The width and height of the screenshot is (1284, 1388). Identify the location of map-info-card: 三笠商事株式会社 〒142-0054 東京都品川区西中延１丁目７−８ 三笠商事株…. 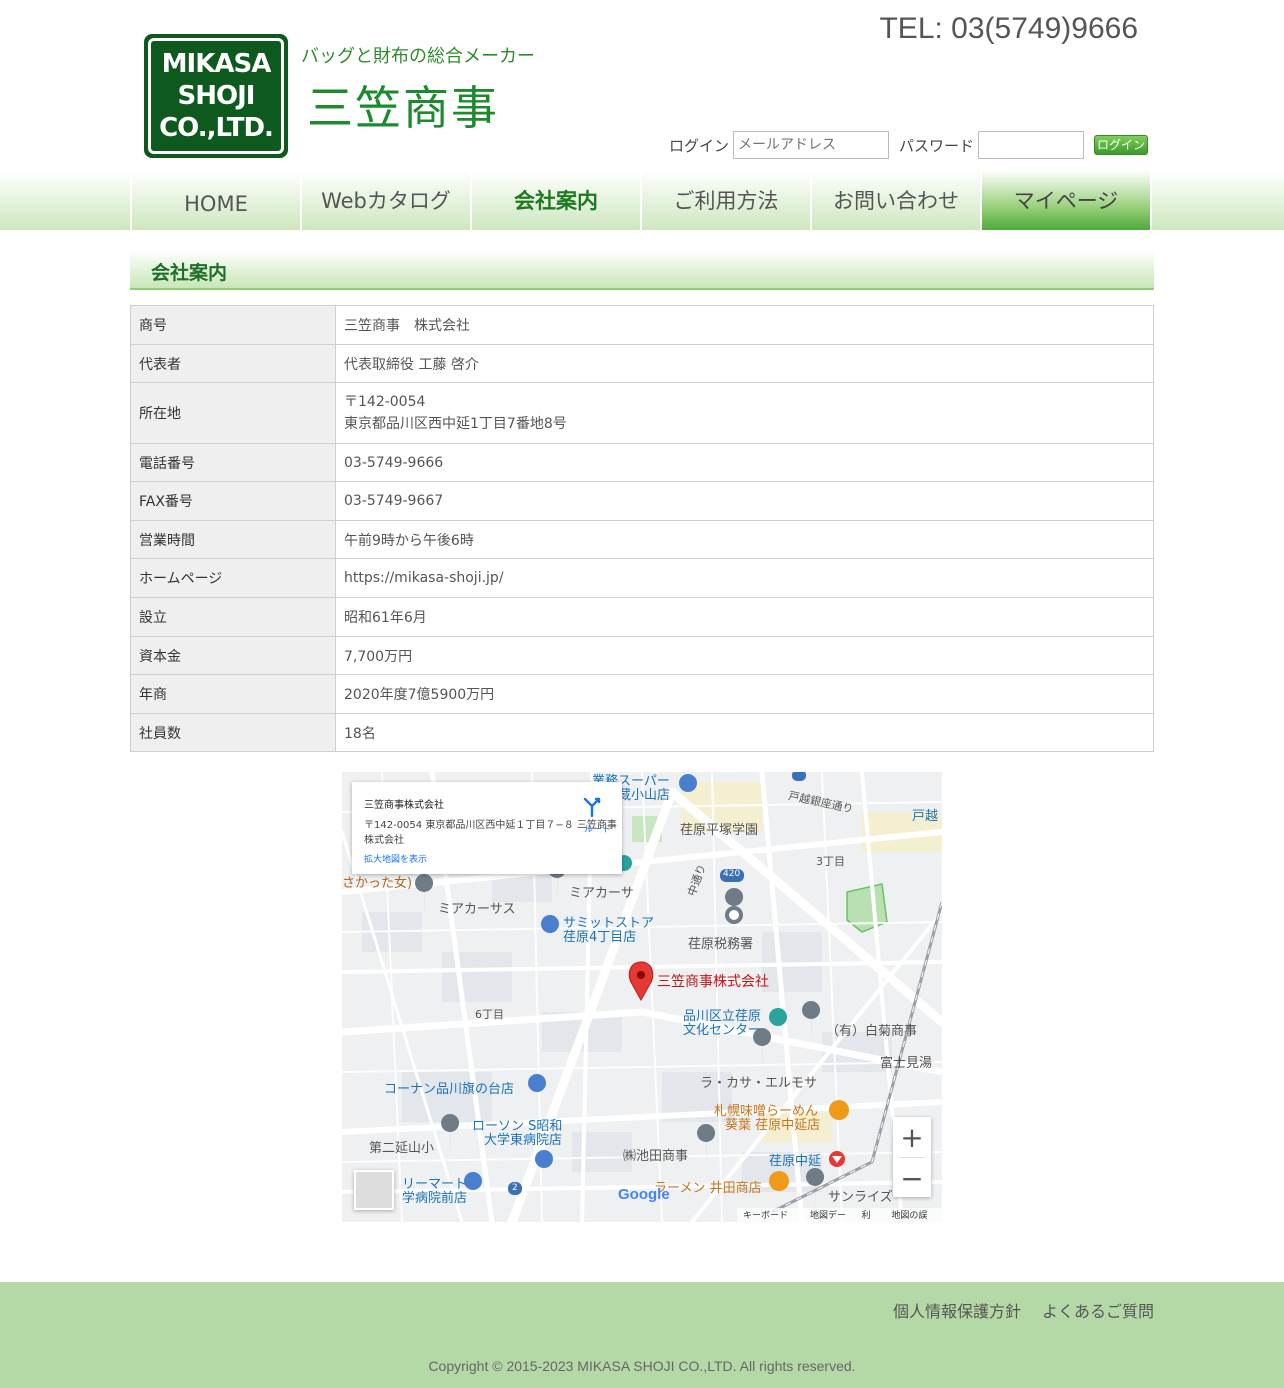
(487, 828).